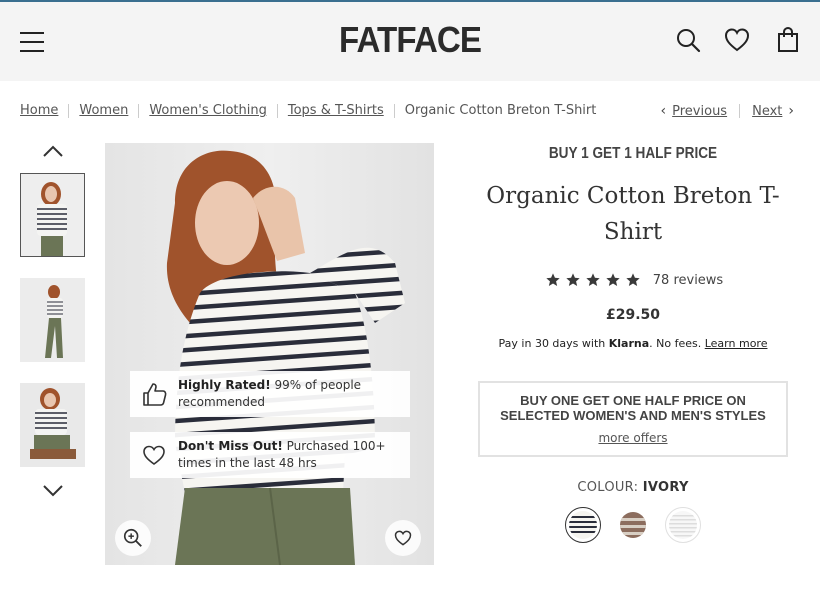 The image size is (820, 616). What do you see at coordinates (675, 343) in the screenshot?
I see `klarna-suffix: . No fees.` at bounding box center [675, 343].